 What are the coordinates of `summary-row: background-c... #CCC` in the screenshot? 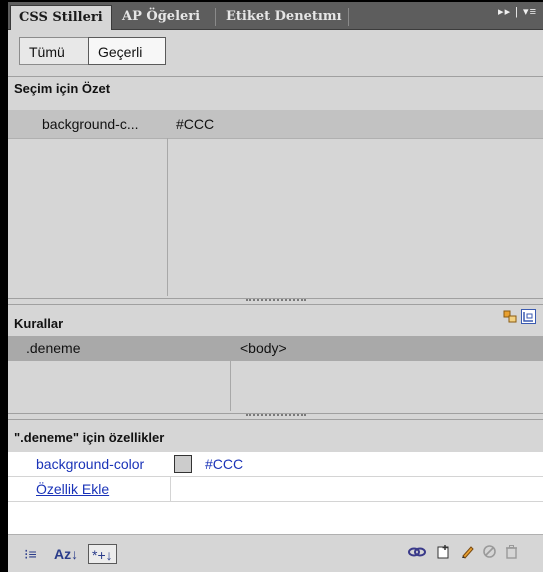 It's located at (275, 124).